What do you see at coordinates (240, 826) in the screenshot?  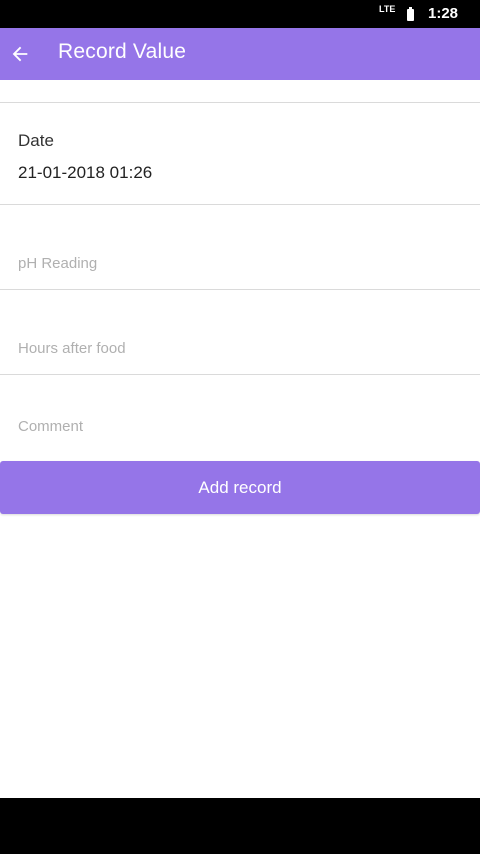 I see `navigation-bar` at bounding box center [240, 826].